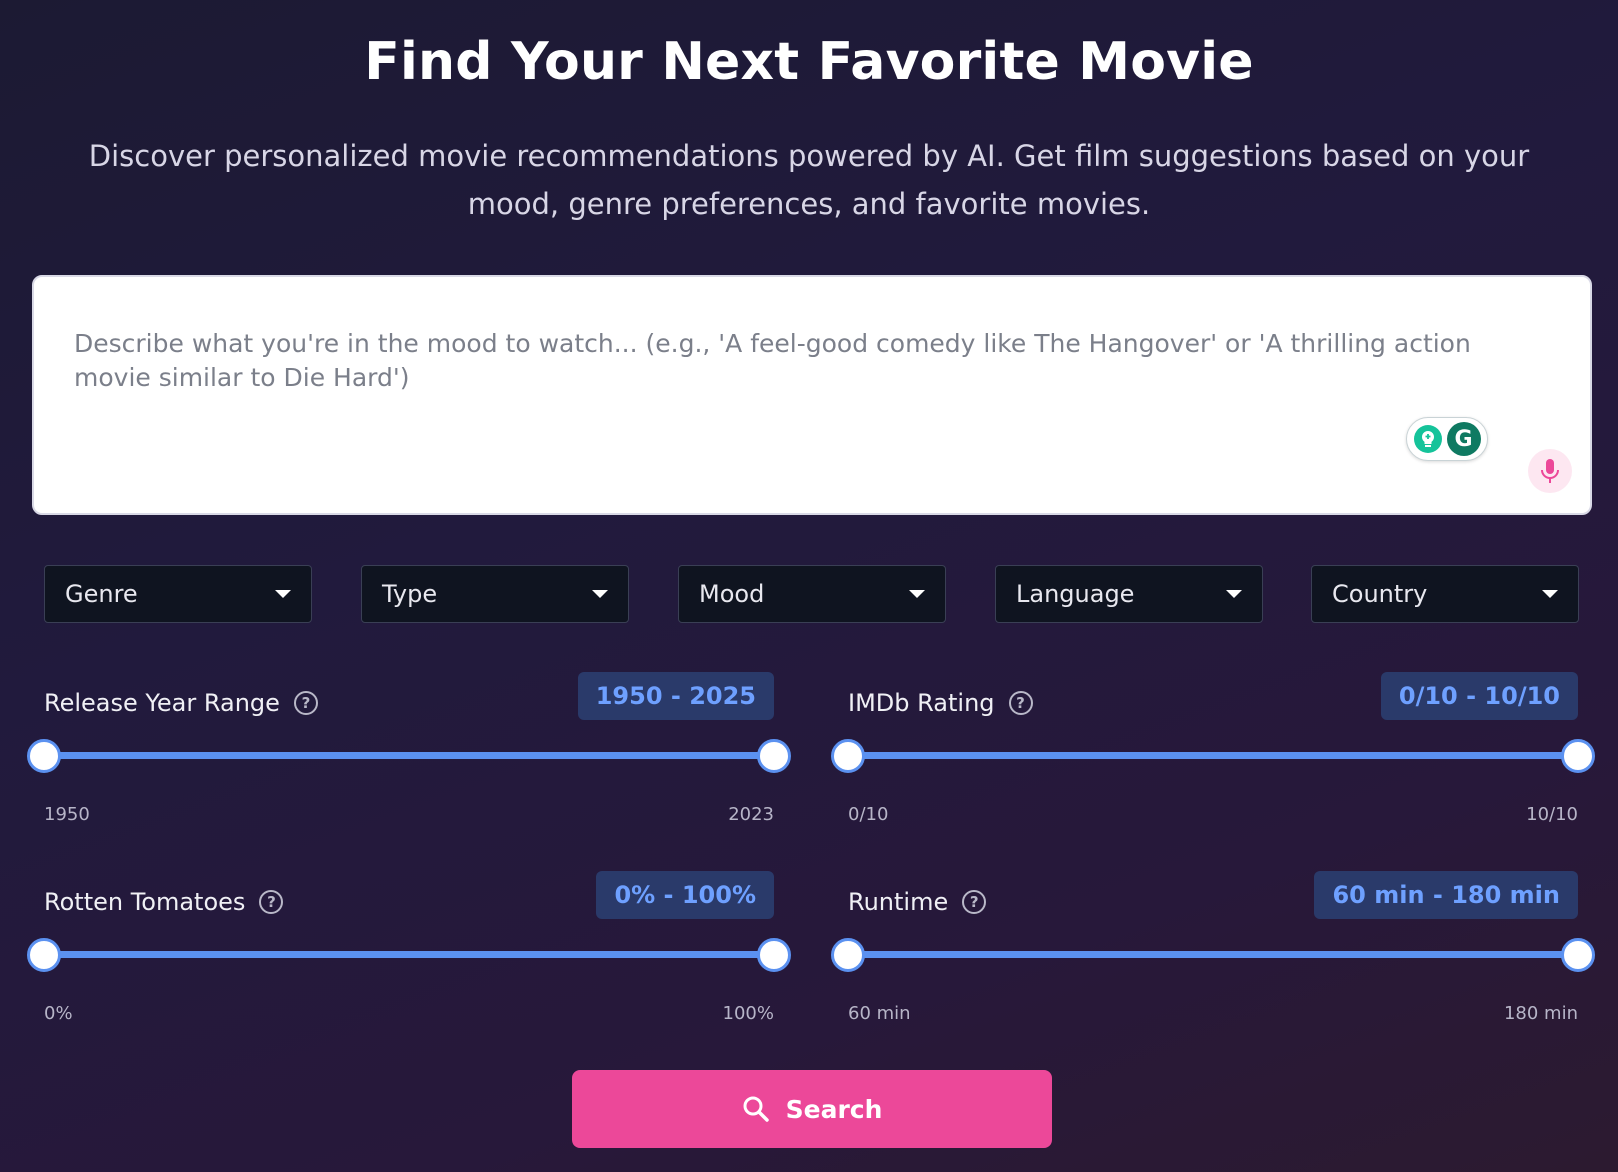 This screenshot has height=1172, width=1618. I want to click on type-select: Type, so click(495, 594).